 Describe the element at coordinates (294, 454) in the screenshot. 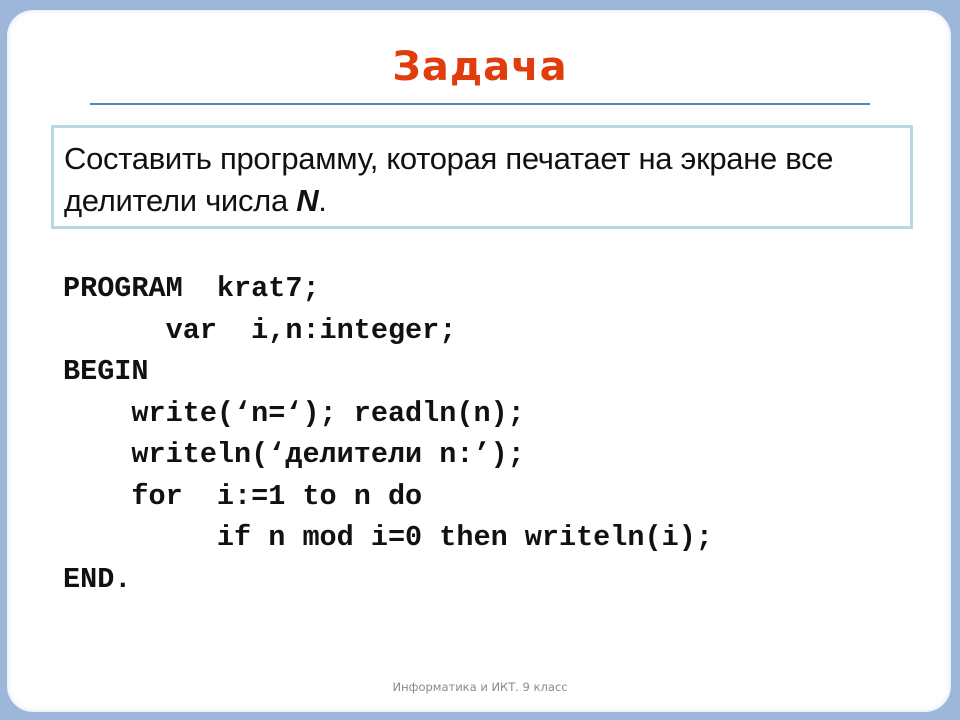

I see `code-line: writeln(‘делители n:’);` at that location.